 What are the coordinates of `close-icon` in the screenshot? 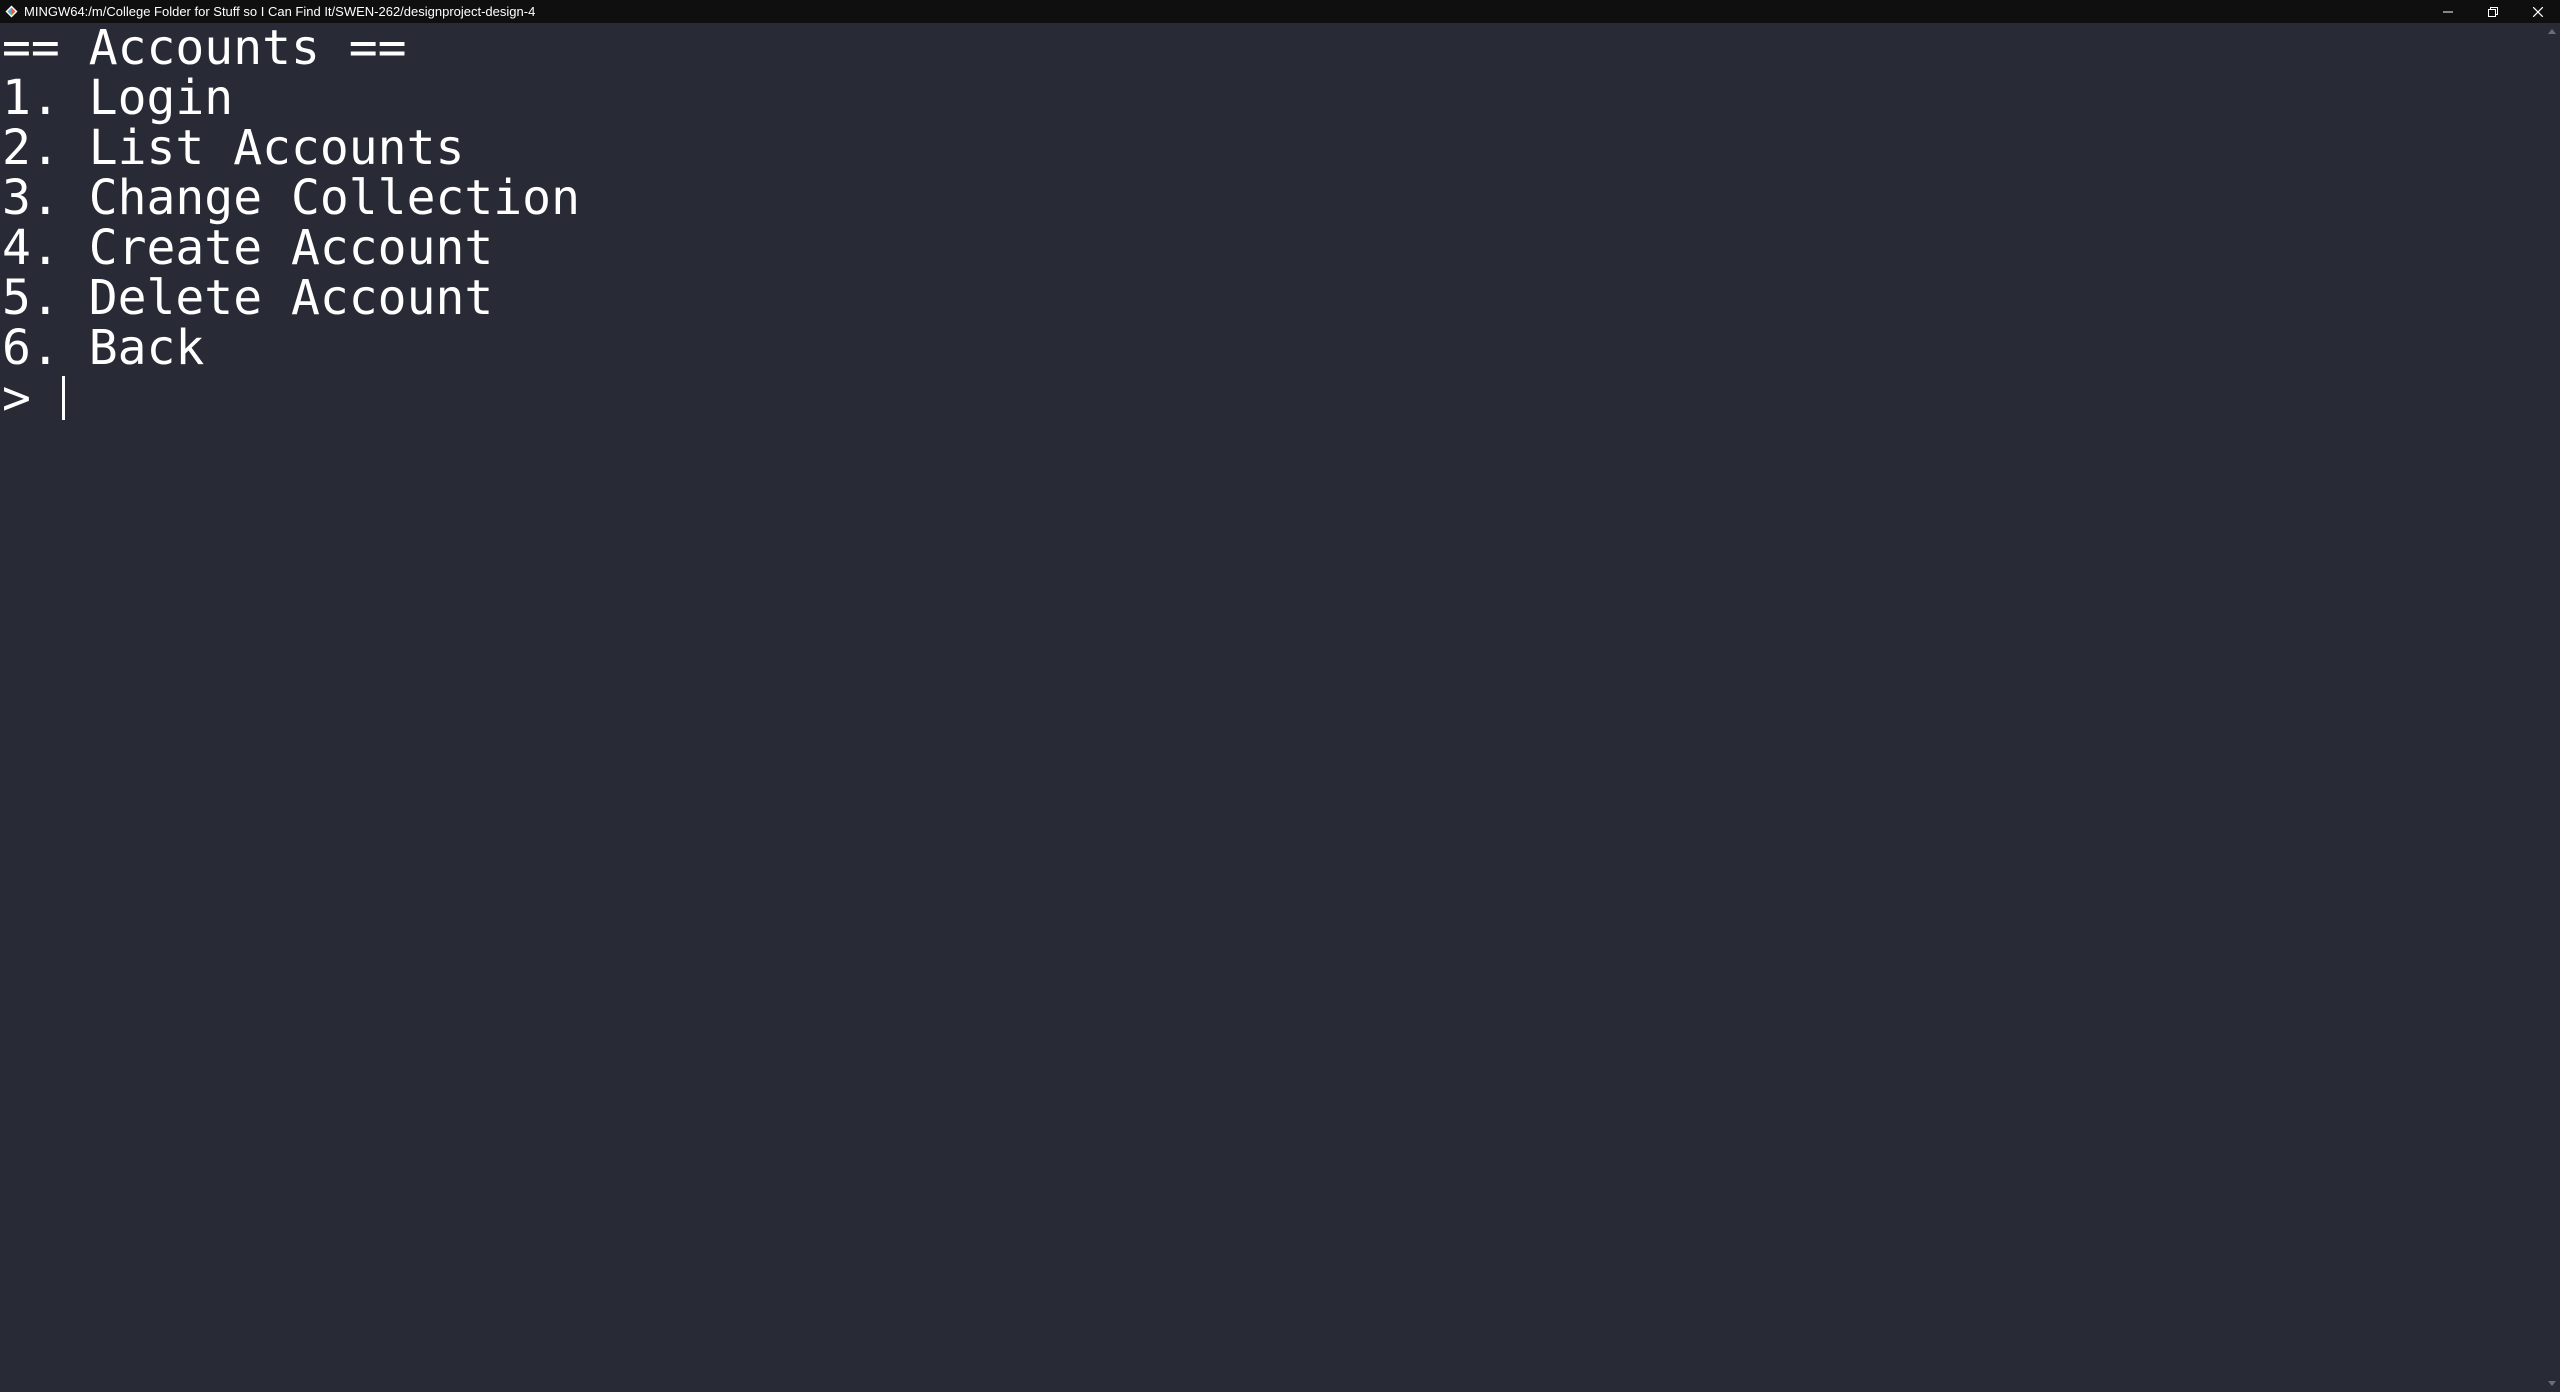 It's located at (2537, 11).